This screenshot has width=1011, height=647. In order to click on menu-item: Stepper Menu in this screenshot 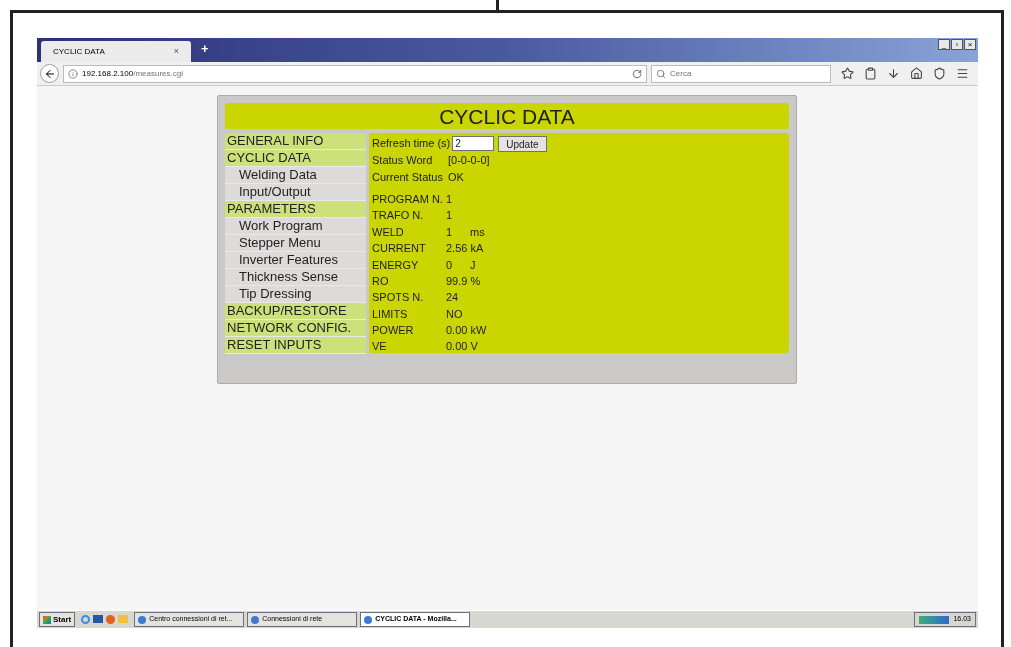, I will do `click(295, 243)`.